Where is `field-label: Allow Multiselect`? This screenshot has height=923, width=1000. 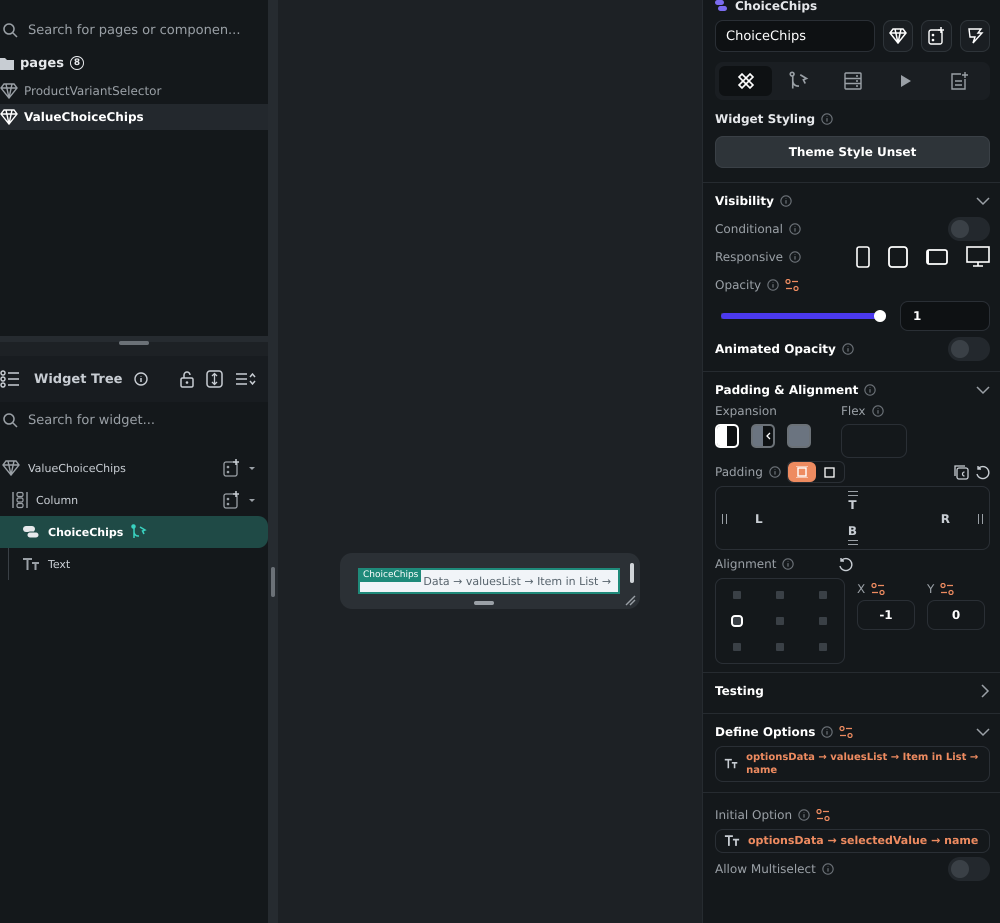
field-label: Allow Multiselect is located at coordinates (765, 869).